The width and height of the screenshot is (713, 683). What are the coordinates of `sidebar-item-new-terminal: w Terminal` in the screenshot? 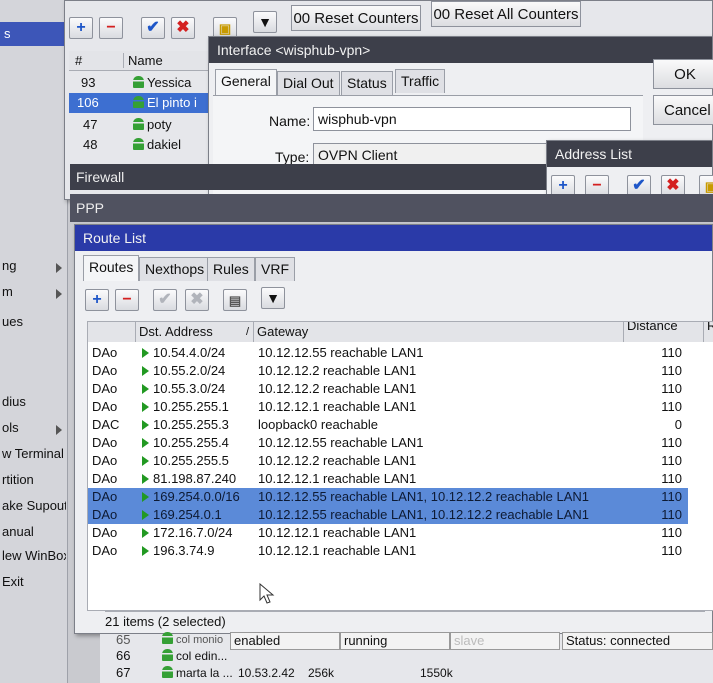 It's located at (33, 456).